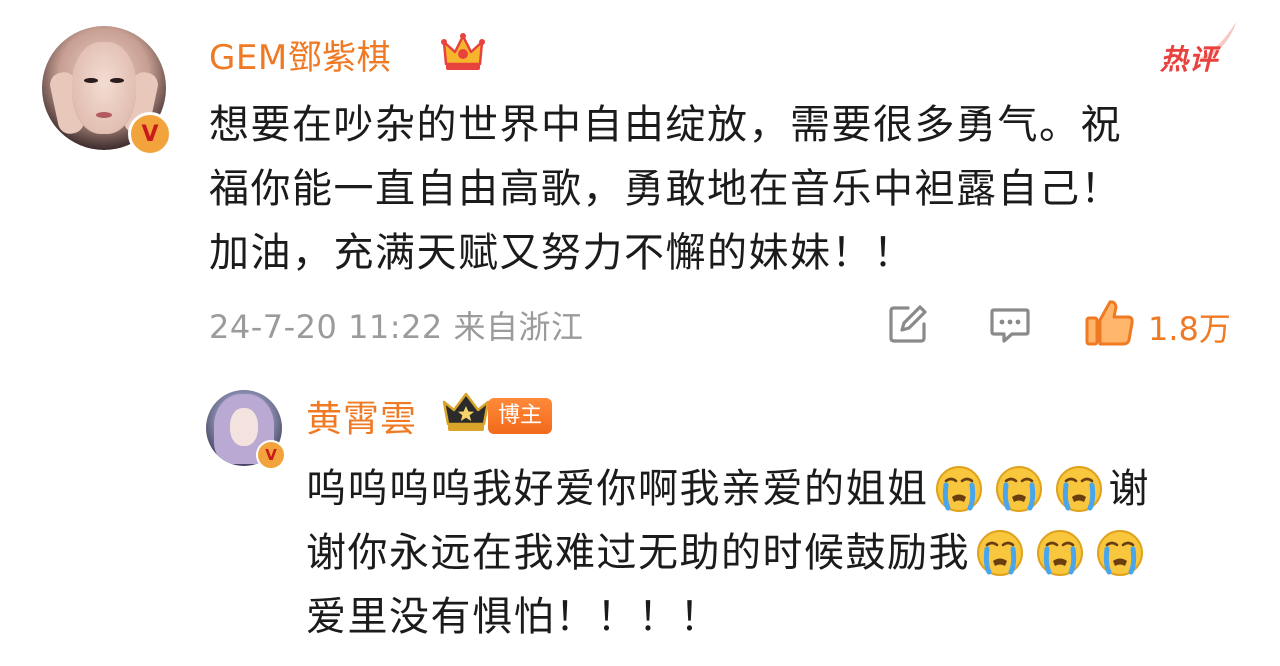 This screenshot has height=666, width=1280. I want to click on reply-line: 呜呜呜呜我好爱你啊我亲爱的姐姐 谢, so click(776, 489).